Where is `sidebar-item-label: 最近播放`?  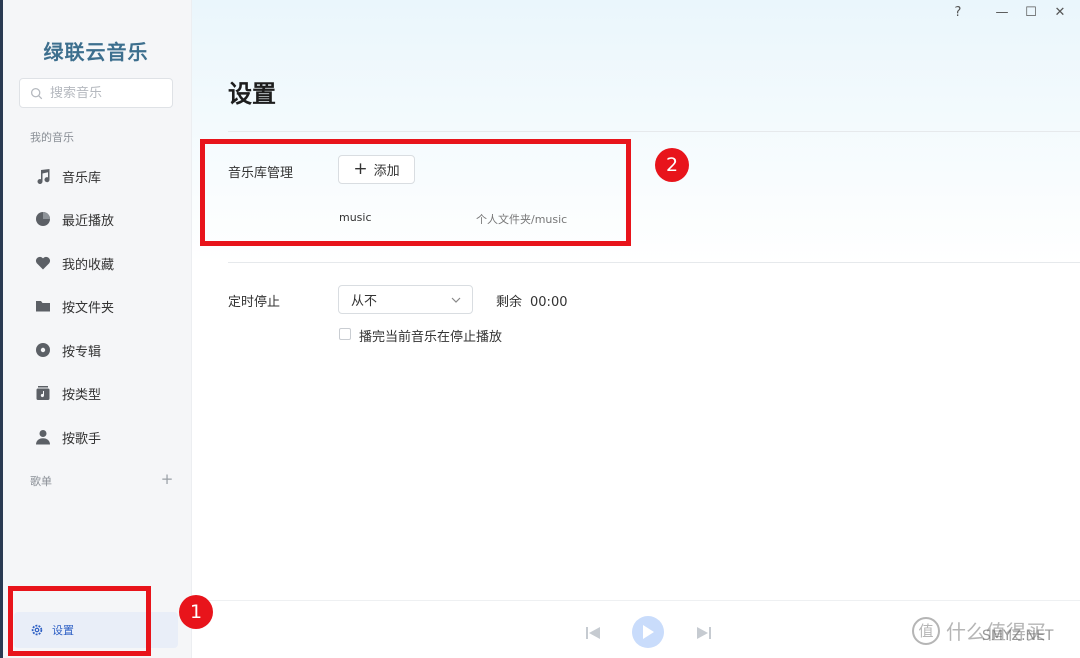
sidebar-item-label: 最近播放 is located at coordinates (88, 221).